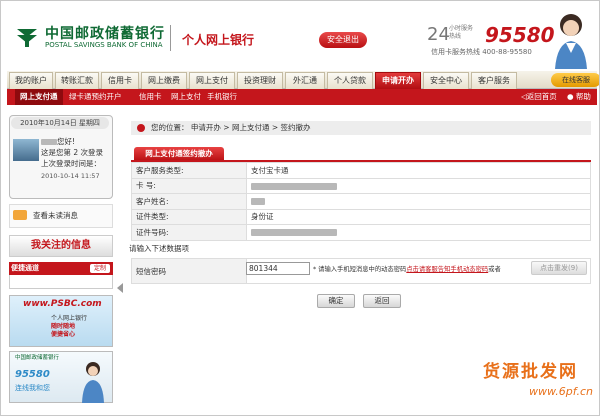 The height and width of the screenshot is (416, 600). What do you see at coordinates (71, 163) in the screenshot?
I see `last-login-label: 上次登录时间是：` at bounding box center [71, 163].